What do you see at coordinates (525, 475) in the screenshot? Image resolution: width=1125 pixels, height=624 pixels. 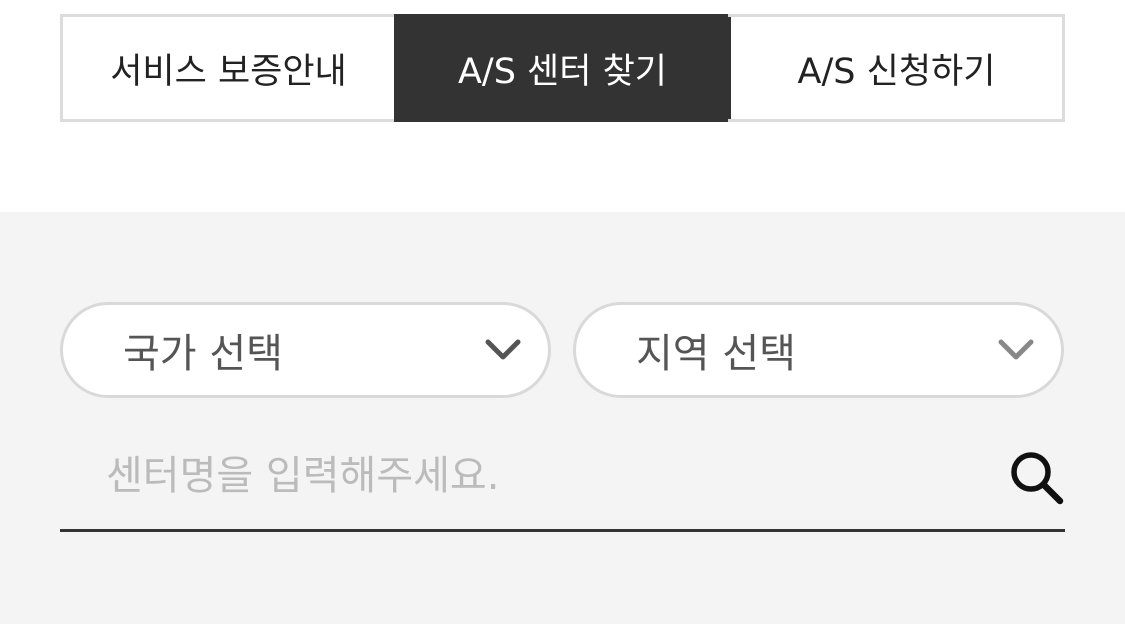 I see `center-name-input` at bounding box center [525, 475].